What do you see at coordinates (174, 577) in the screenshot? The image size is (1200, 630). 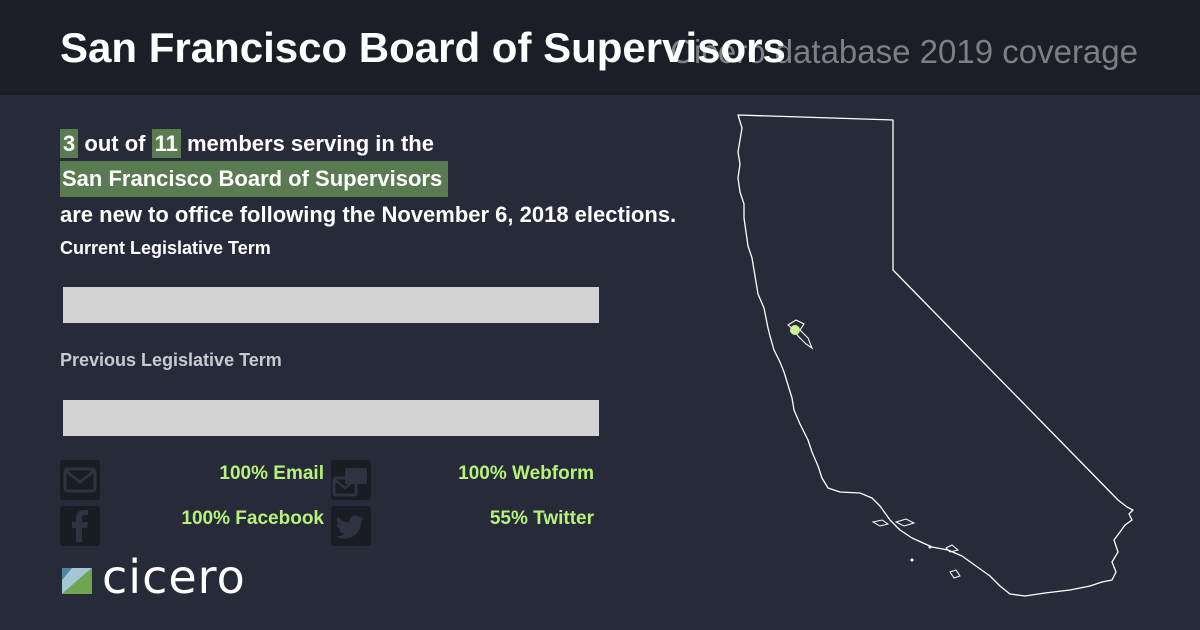 I see `logo-text: cicero` at bounding box center [174, 577].